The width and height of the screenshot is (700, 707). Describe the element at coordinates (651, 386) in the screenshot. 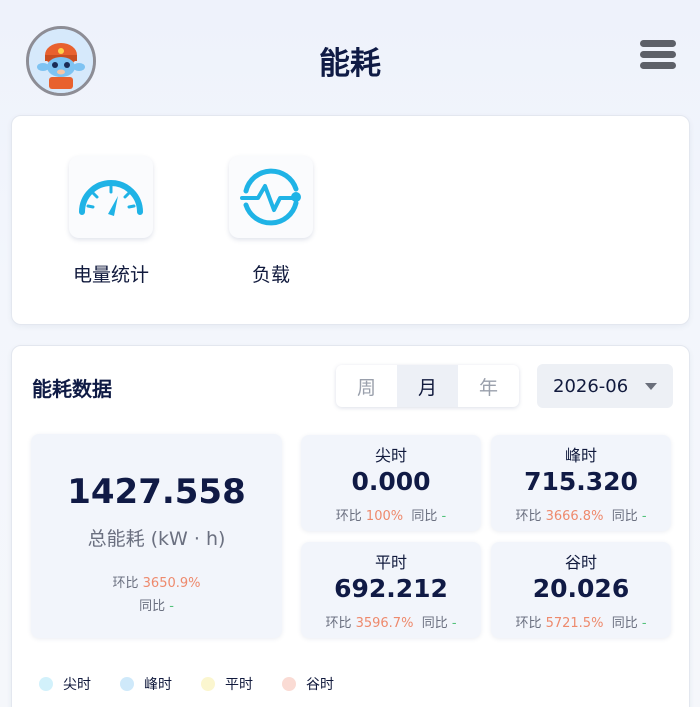

I see `chevron-down-icon` at that location.